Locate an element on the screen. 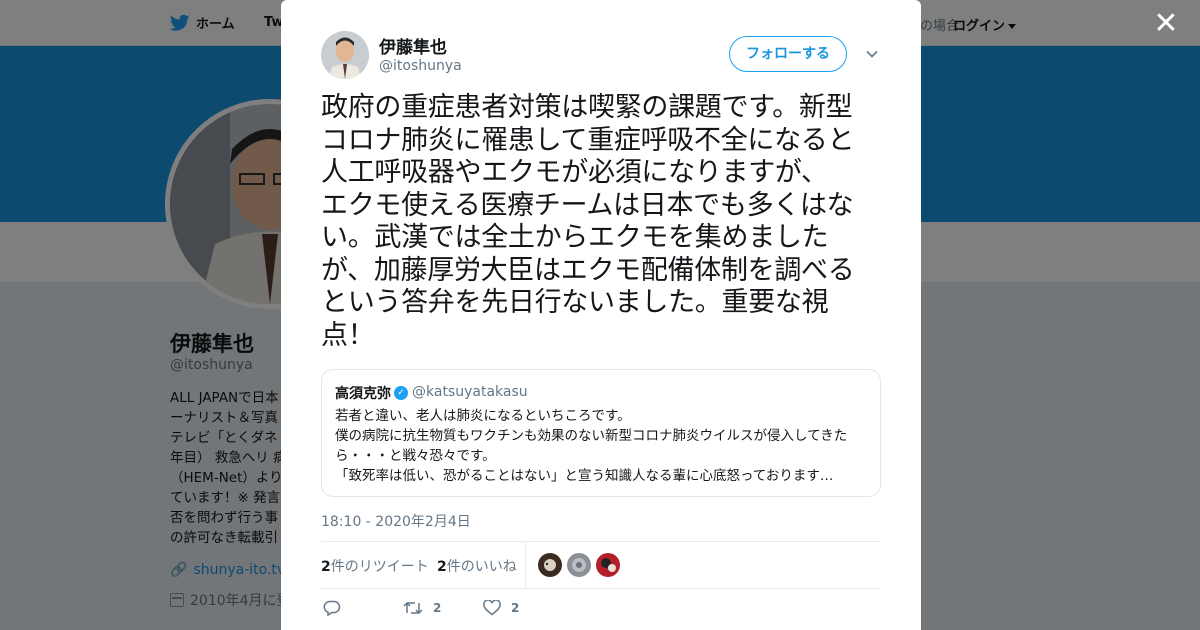 This screenshot has width=1200, height=630. retweet-icon is located at coordinates (413, 608).